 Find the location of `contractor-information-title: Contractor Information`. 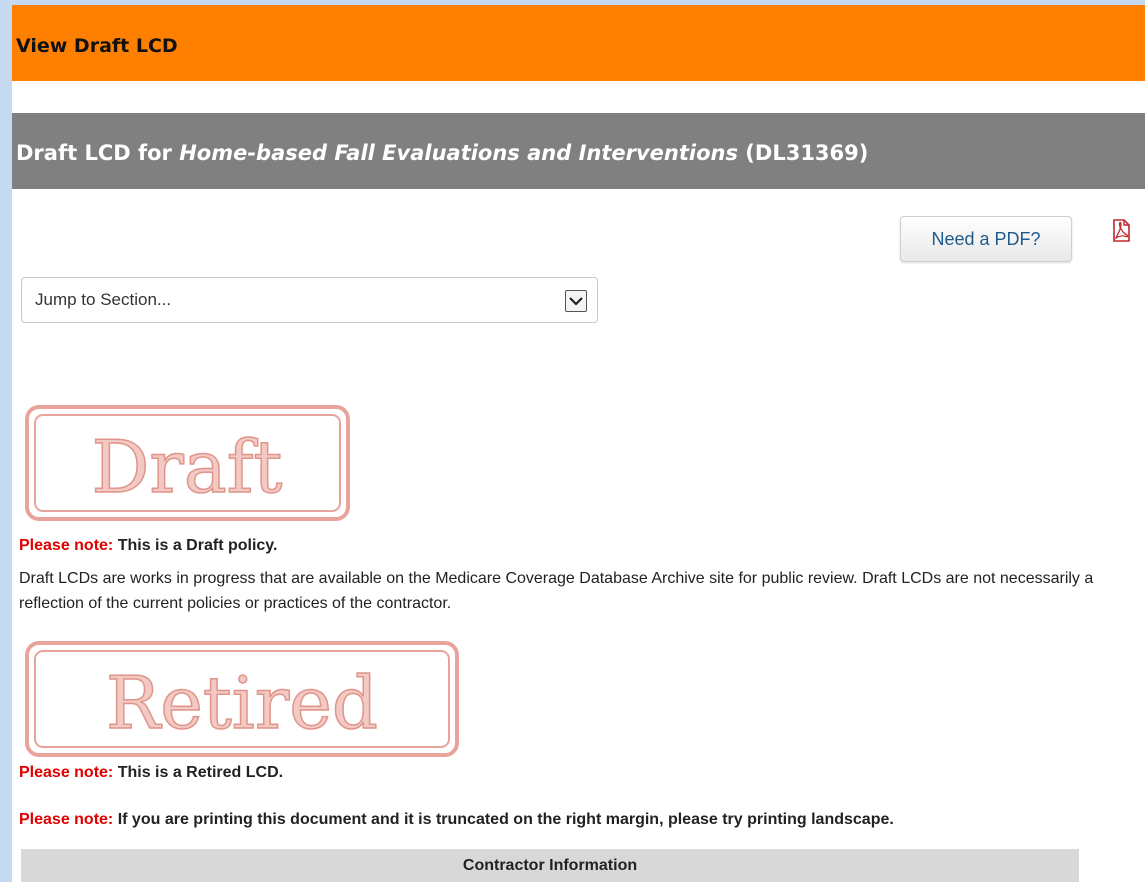

contractor-information-title: Contractor Information is located at coordinates (550, 865).